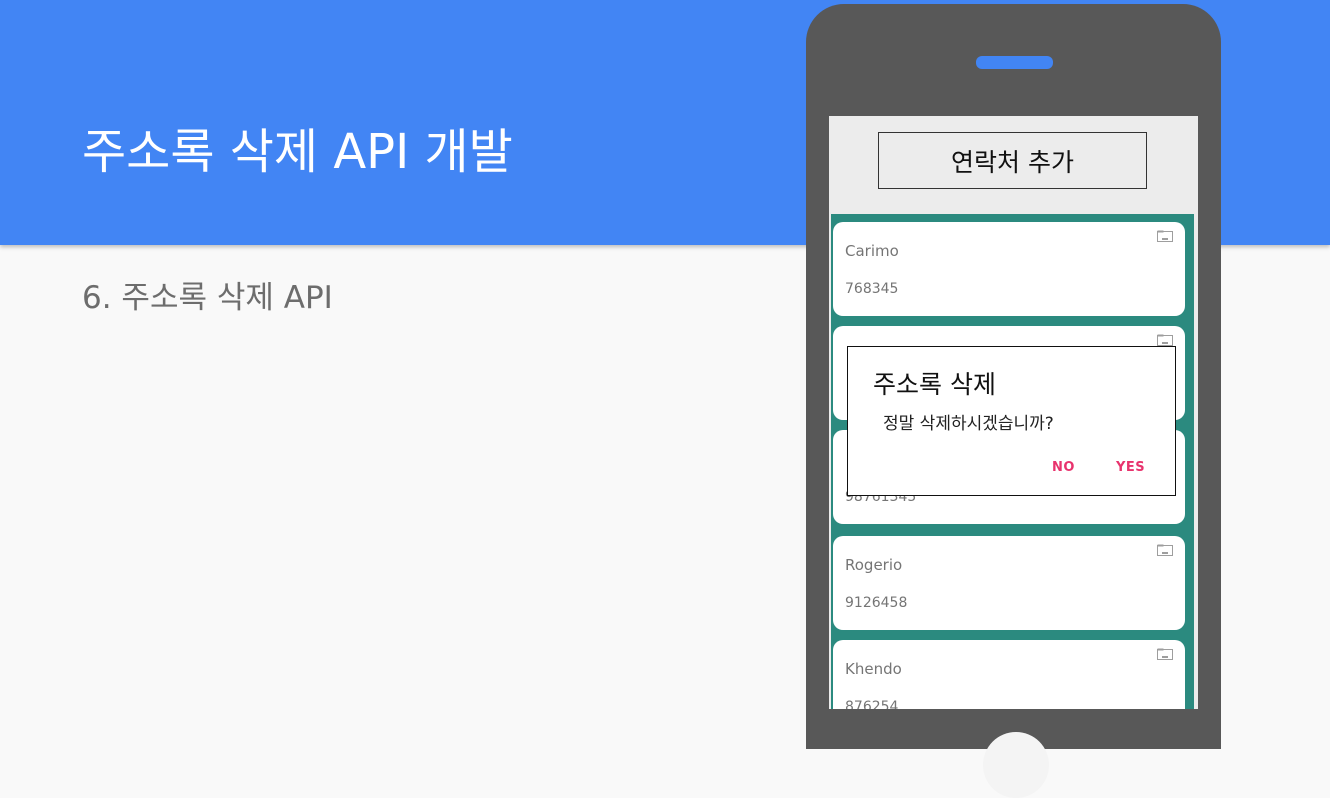  What do you see at coordinates (1063, 467) in the screenshot?
I see `no-button: NO` at bounding box center [1063, 467].